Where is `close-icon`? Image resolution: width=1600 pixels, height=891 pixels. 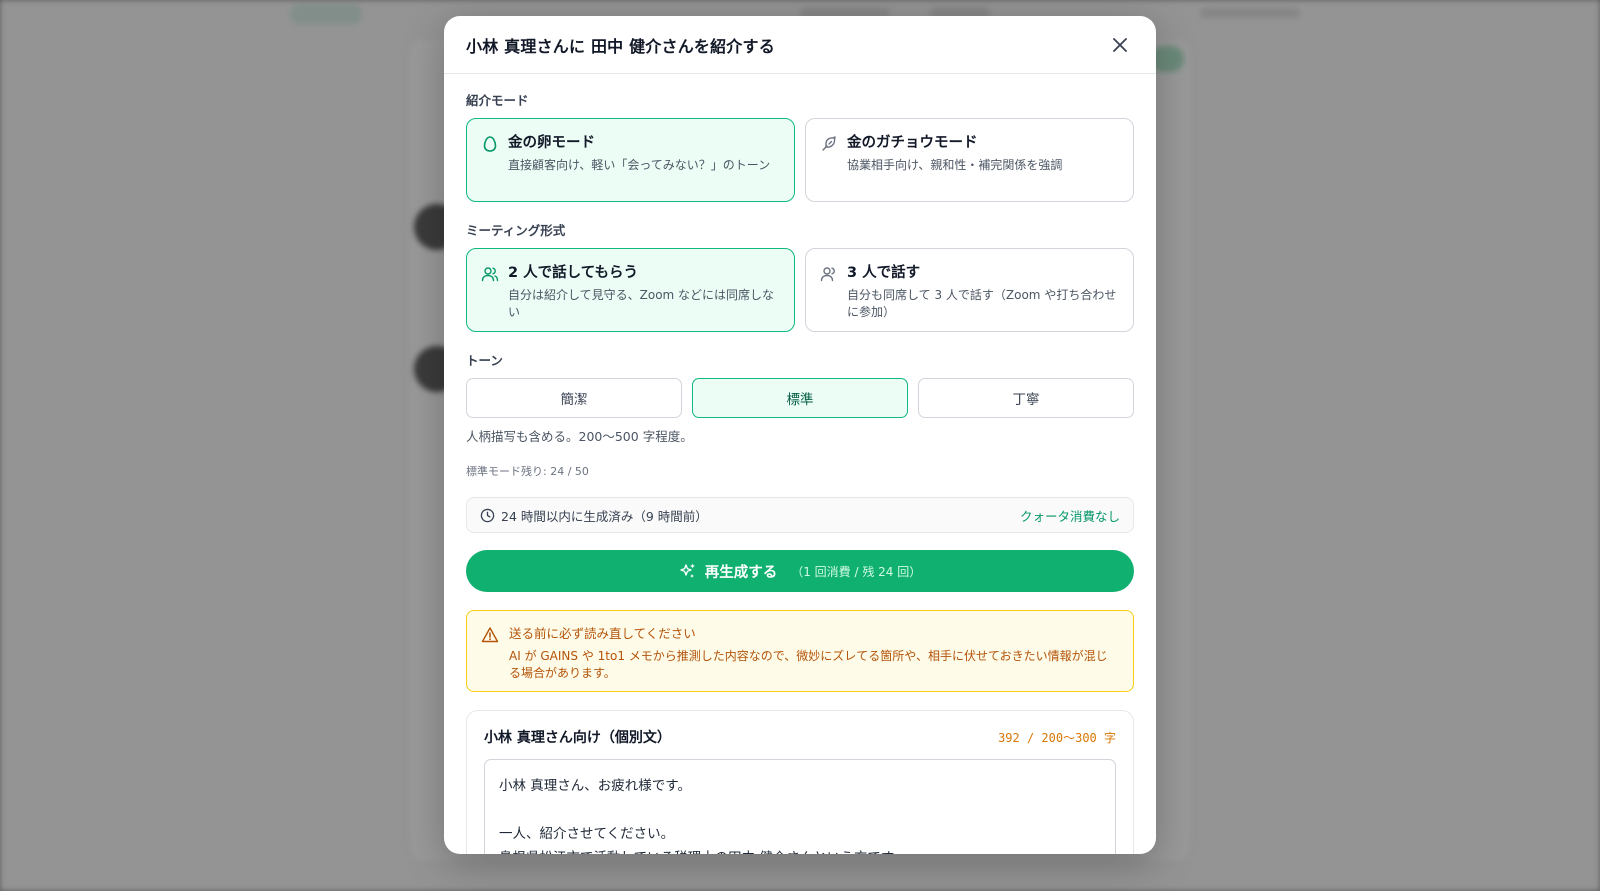 close-icon is located at coordinates (1120, 44).